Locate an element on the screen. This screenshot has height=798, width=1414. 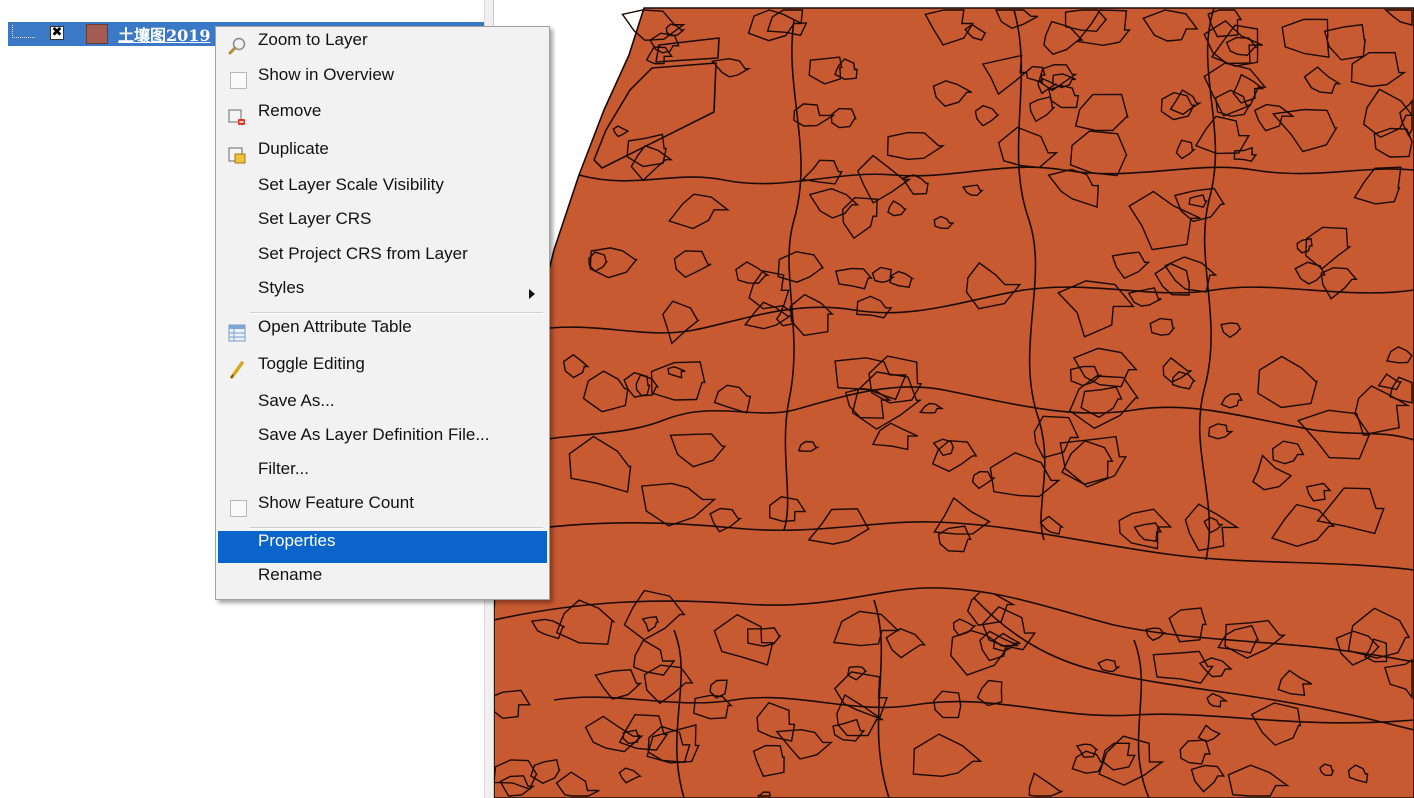
menu-item-label: Styles is located at coordinates (281, 287).